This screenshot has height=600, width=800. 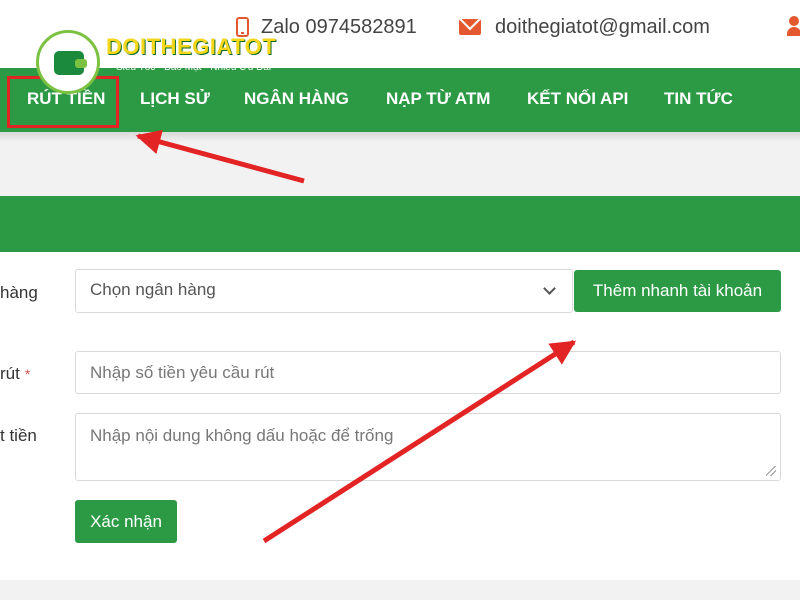 What do you see at coordinates (602, 26) in the screenshot?
I see `email-text: doithegiatot@gmail.com` at bounding box center [602, 26].